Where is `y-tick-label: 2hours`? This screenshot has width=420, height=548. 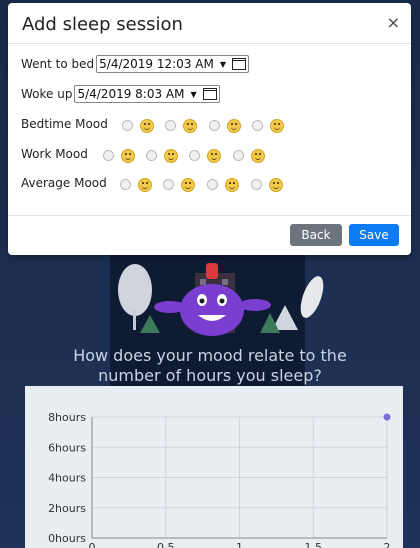 y-tick-label: 2hours is located at coordinates (67, 508).